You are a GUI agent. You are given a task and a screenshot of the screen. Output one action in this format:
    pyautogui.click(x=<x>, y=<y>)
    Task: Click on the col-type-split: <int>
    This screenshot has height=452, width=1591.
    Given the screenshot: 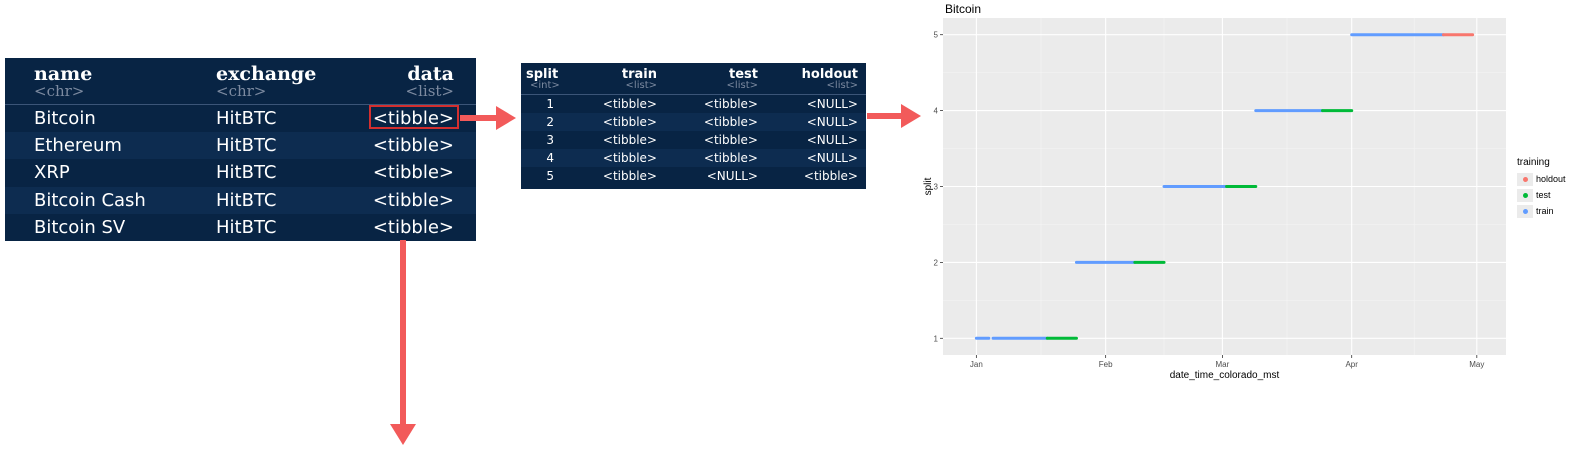 What is the action you would take?
    pyautogui.click(x=545, y=85)
    